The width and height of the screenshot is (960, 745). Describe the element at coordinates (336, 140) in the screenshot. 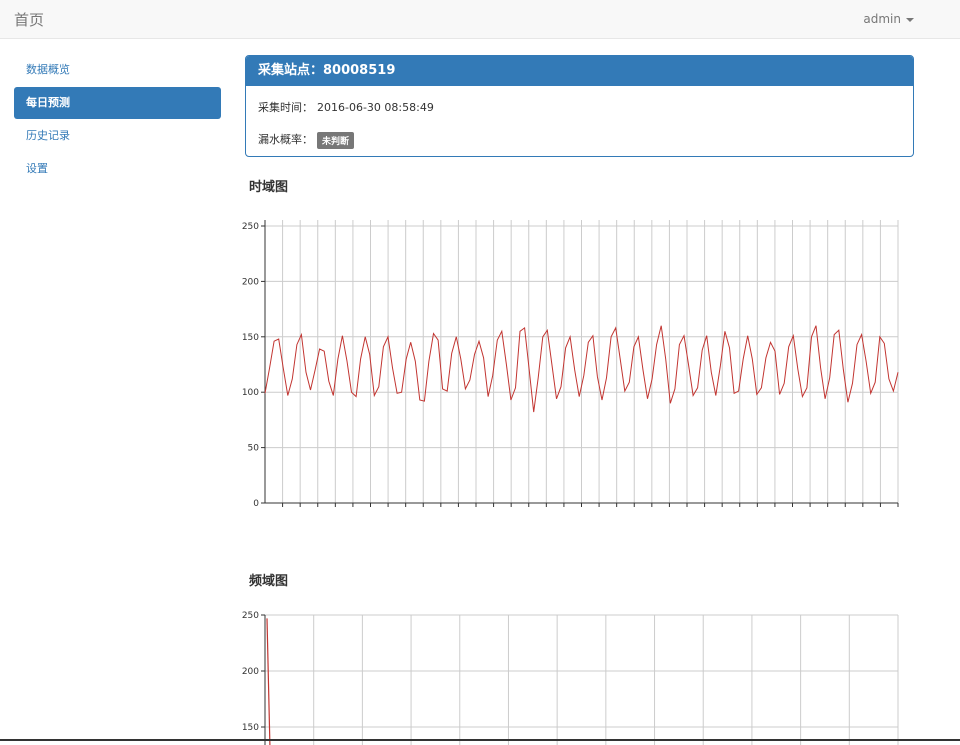

I see `status-badge: 未判断` at that location.